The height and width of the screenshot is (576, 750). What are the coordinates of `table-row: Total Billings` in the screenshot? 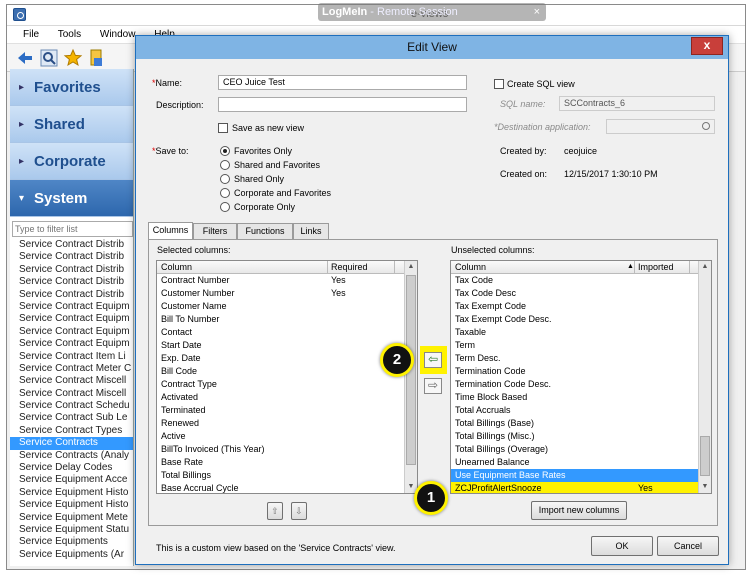 It's located at (287, 475).